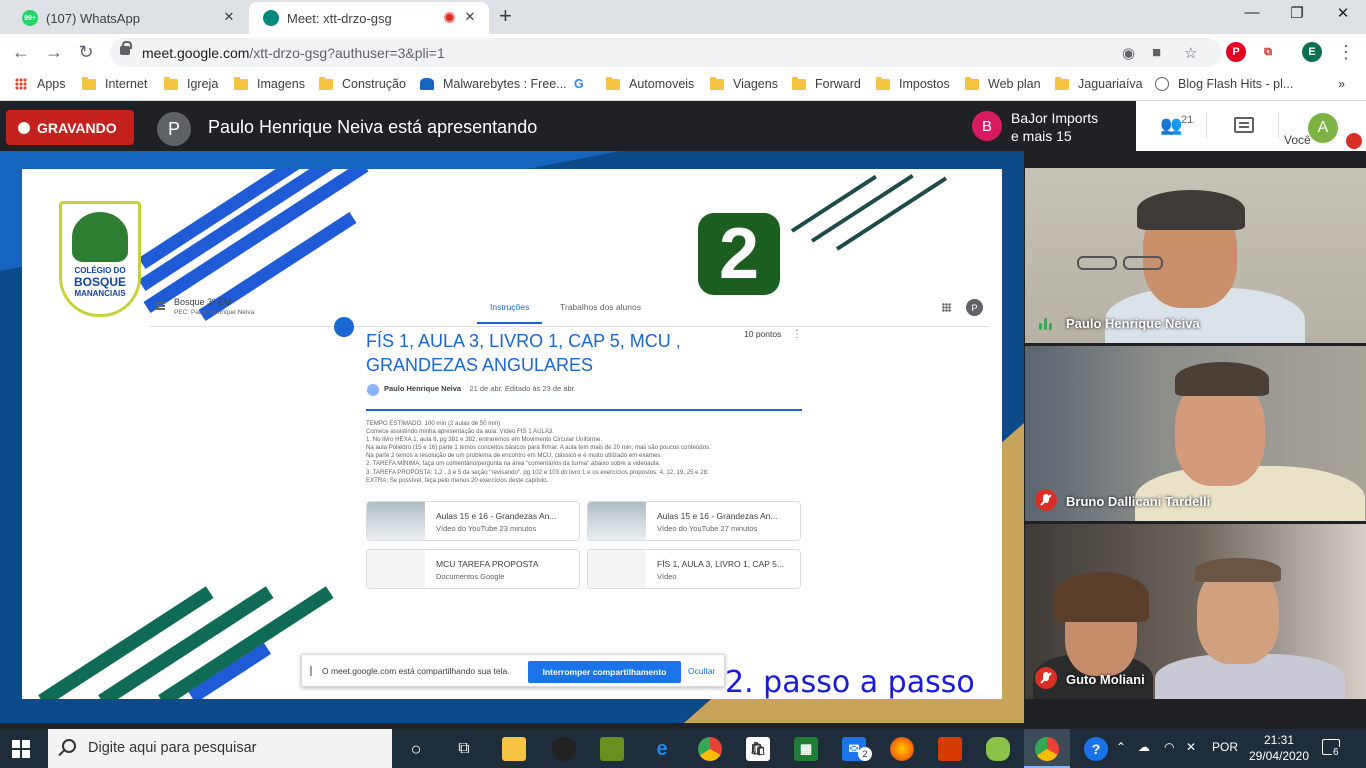  What do you see at coordinates (40, 84) in the screenshot?
I see `bookmark-apps: Apps` at bounding box center [40, 84].